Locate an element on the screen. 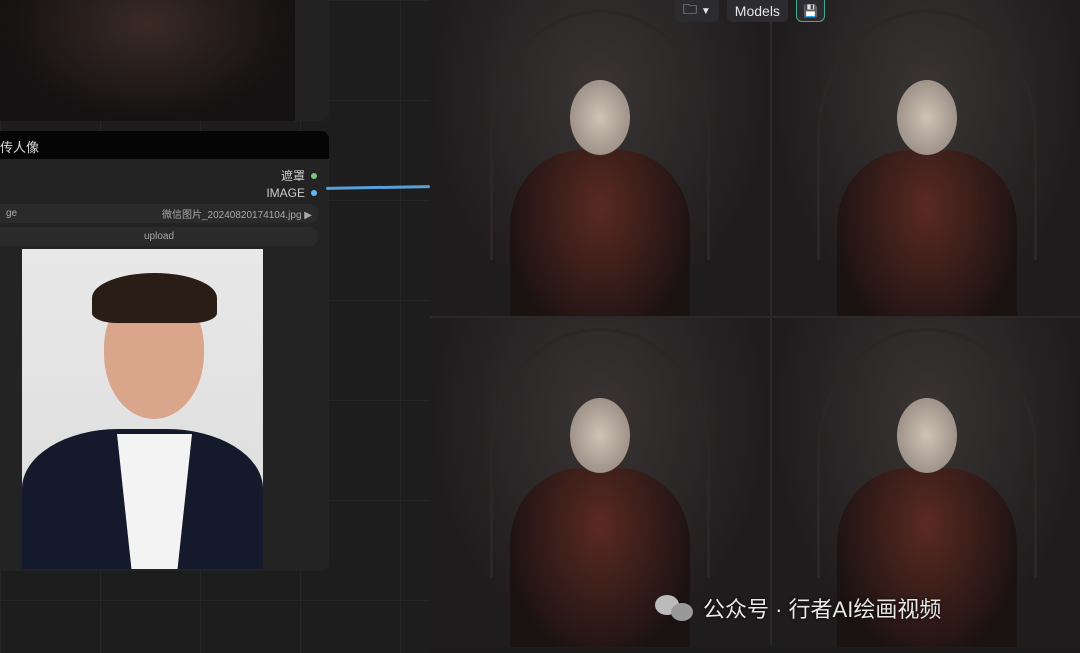  connection-wire is located at coordinates (378, 187).